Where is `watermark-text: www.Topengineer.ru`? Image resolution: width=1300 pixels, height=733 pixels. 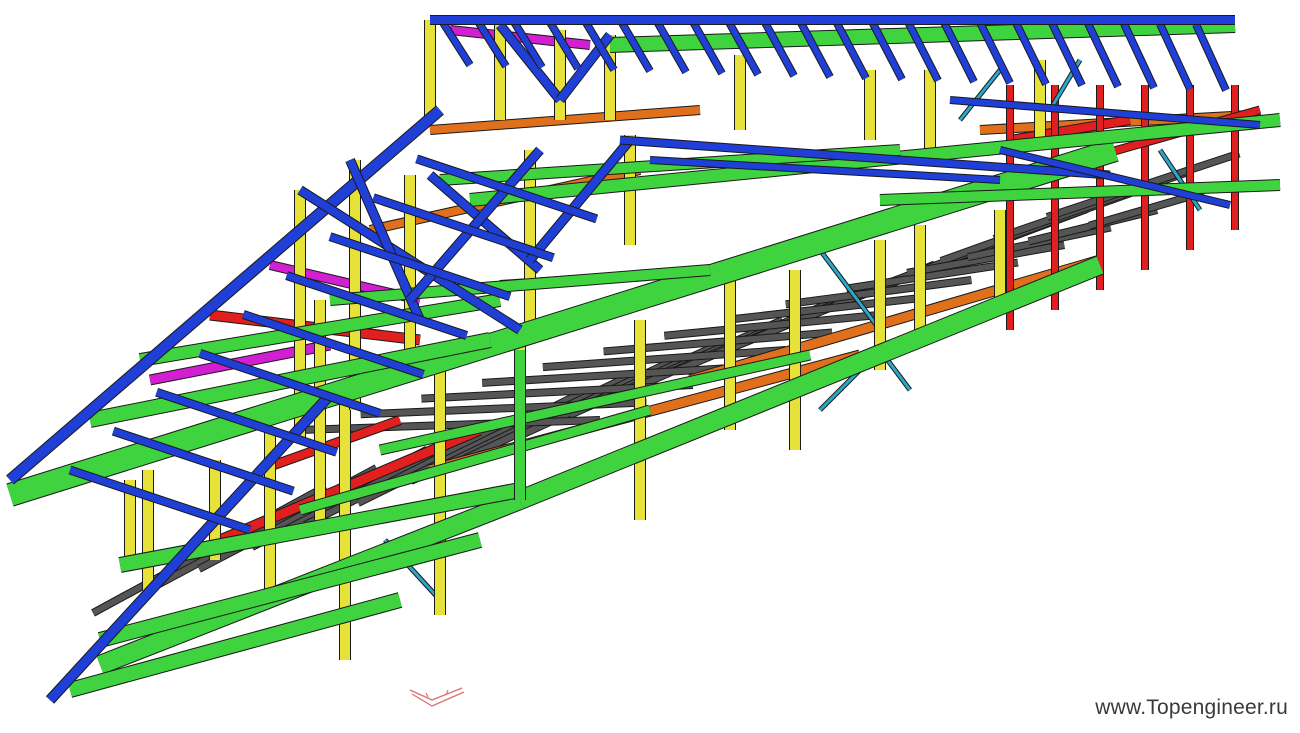
watermark-text: www.Topengineer.ru is located at coordinates (1191, 707).